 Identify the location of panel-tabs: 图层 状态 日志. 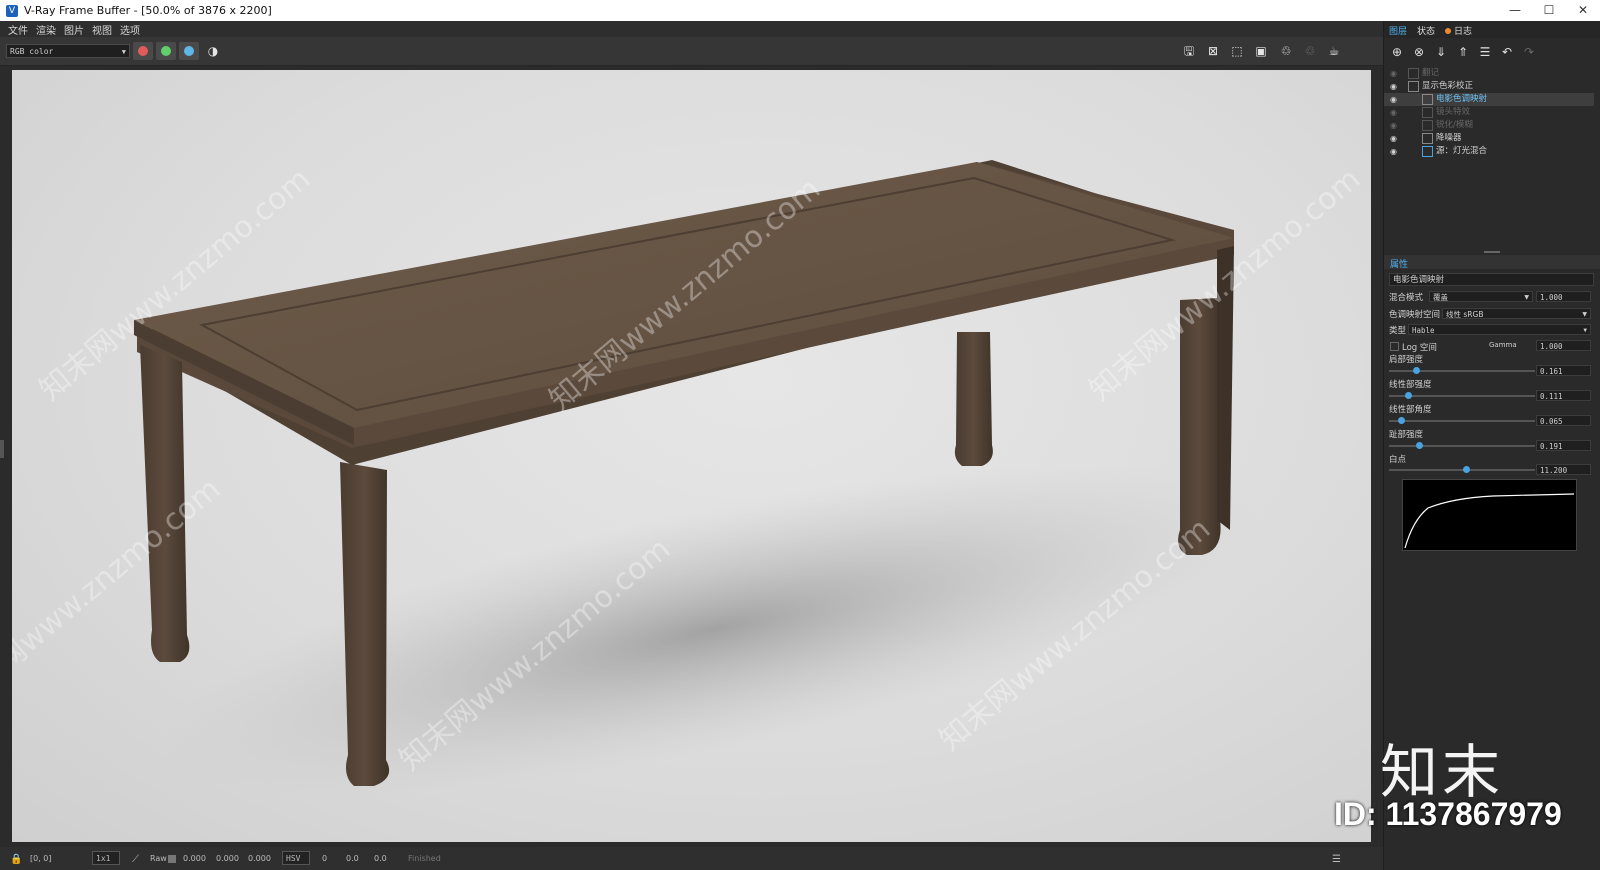
(1492, 29).